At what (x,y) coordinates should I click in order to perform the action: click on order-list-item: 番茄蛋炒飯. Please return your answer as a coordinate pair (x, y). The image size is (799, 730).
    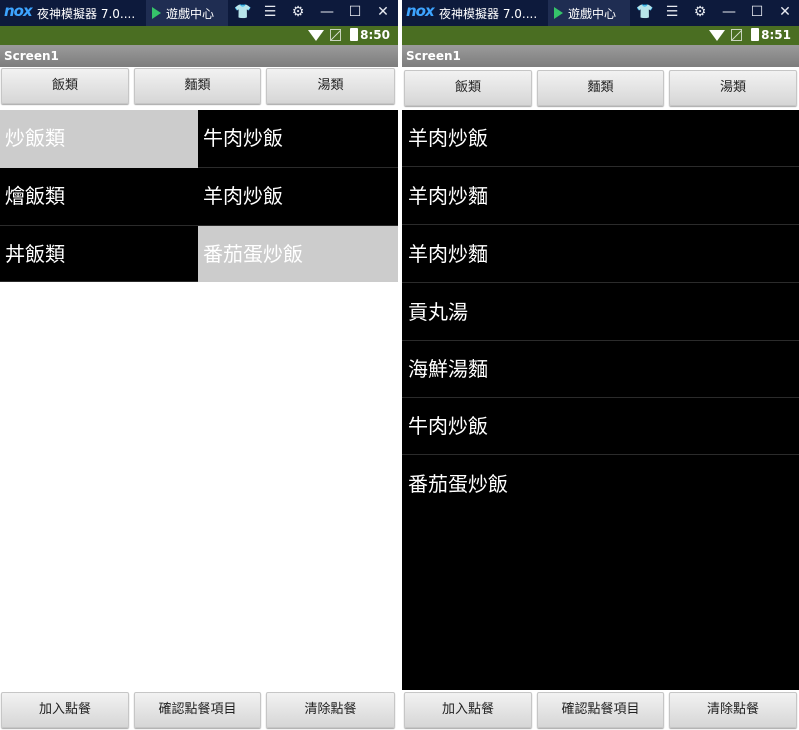
    Looking at the image, I should click on (600, 484).